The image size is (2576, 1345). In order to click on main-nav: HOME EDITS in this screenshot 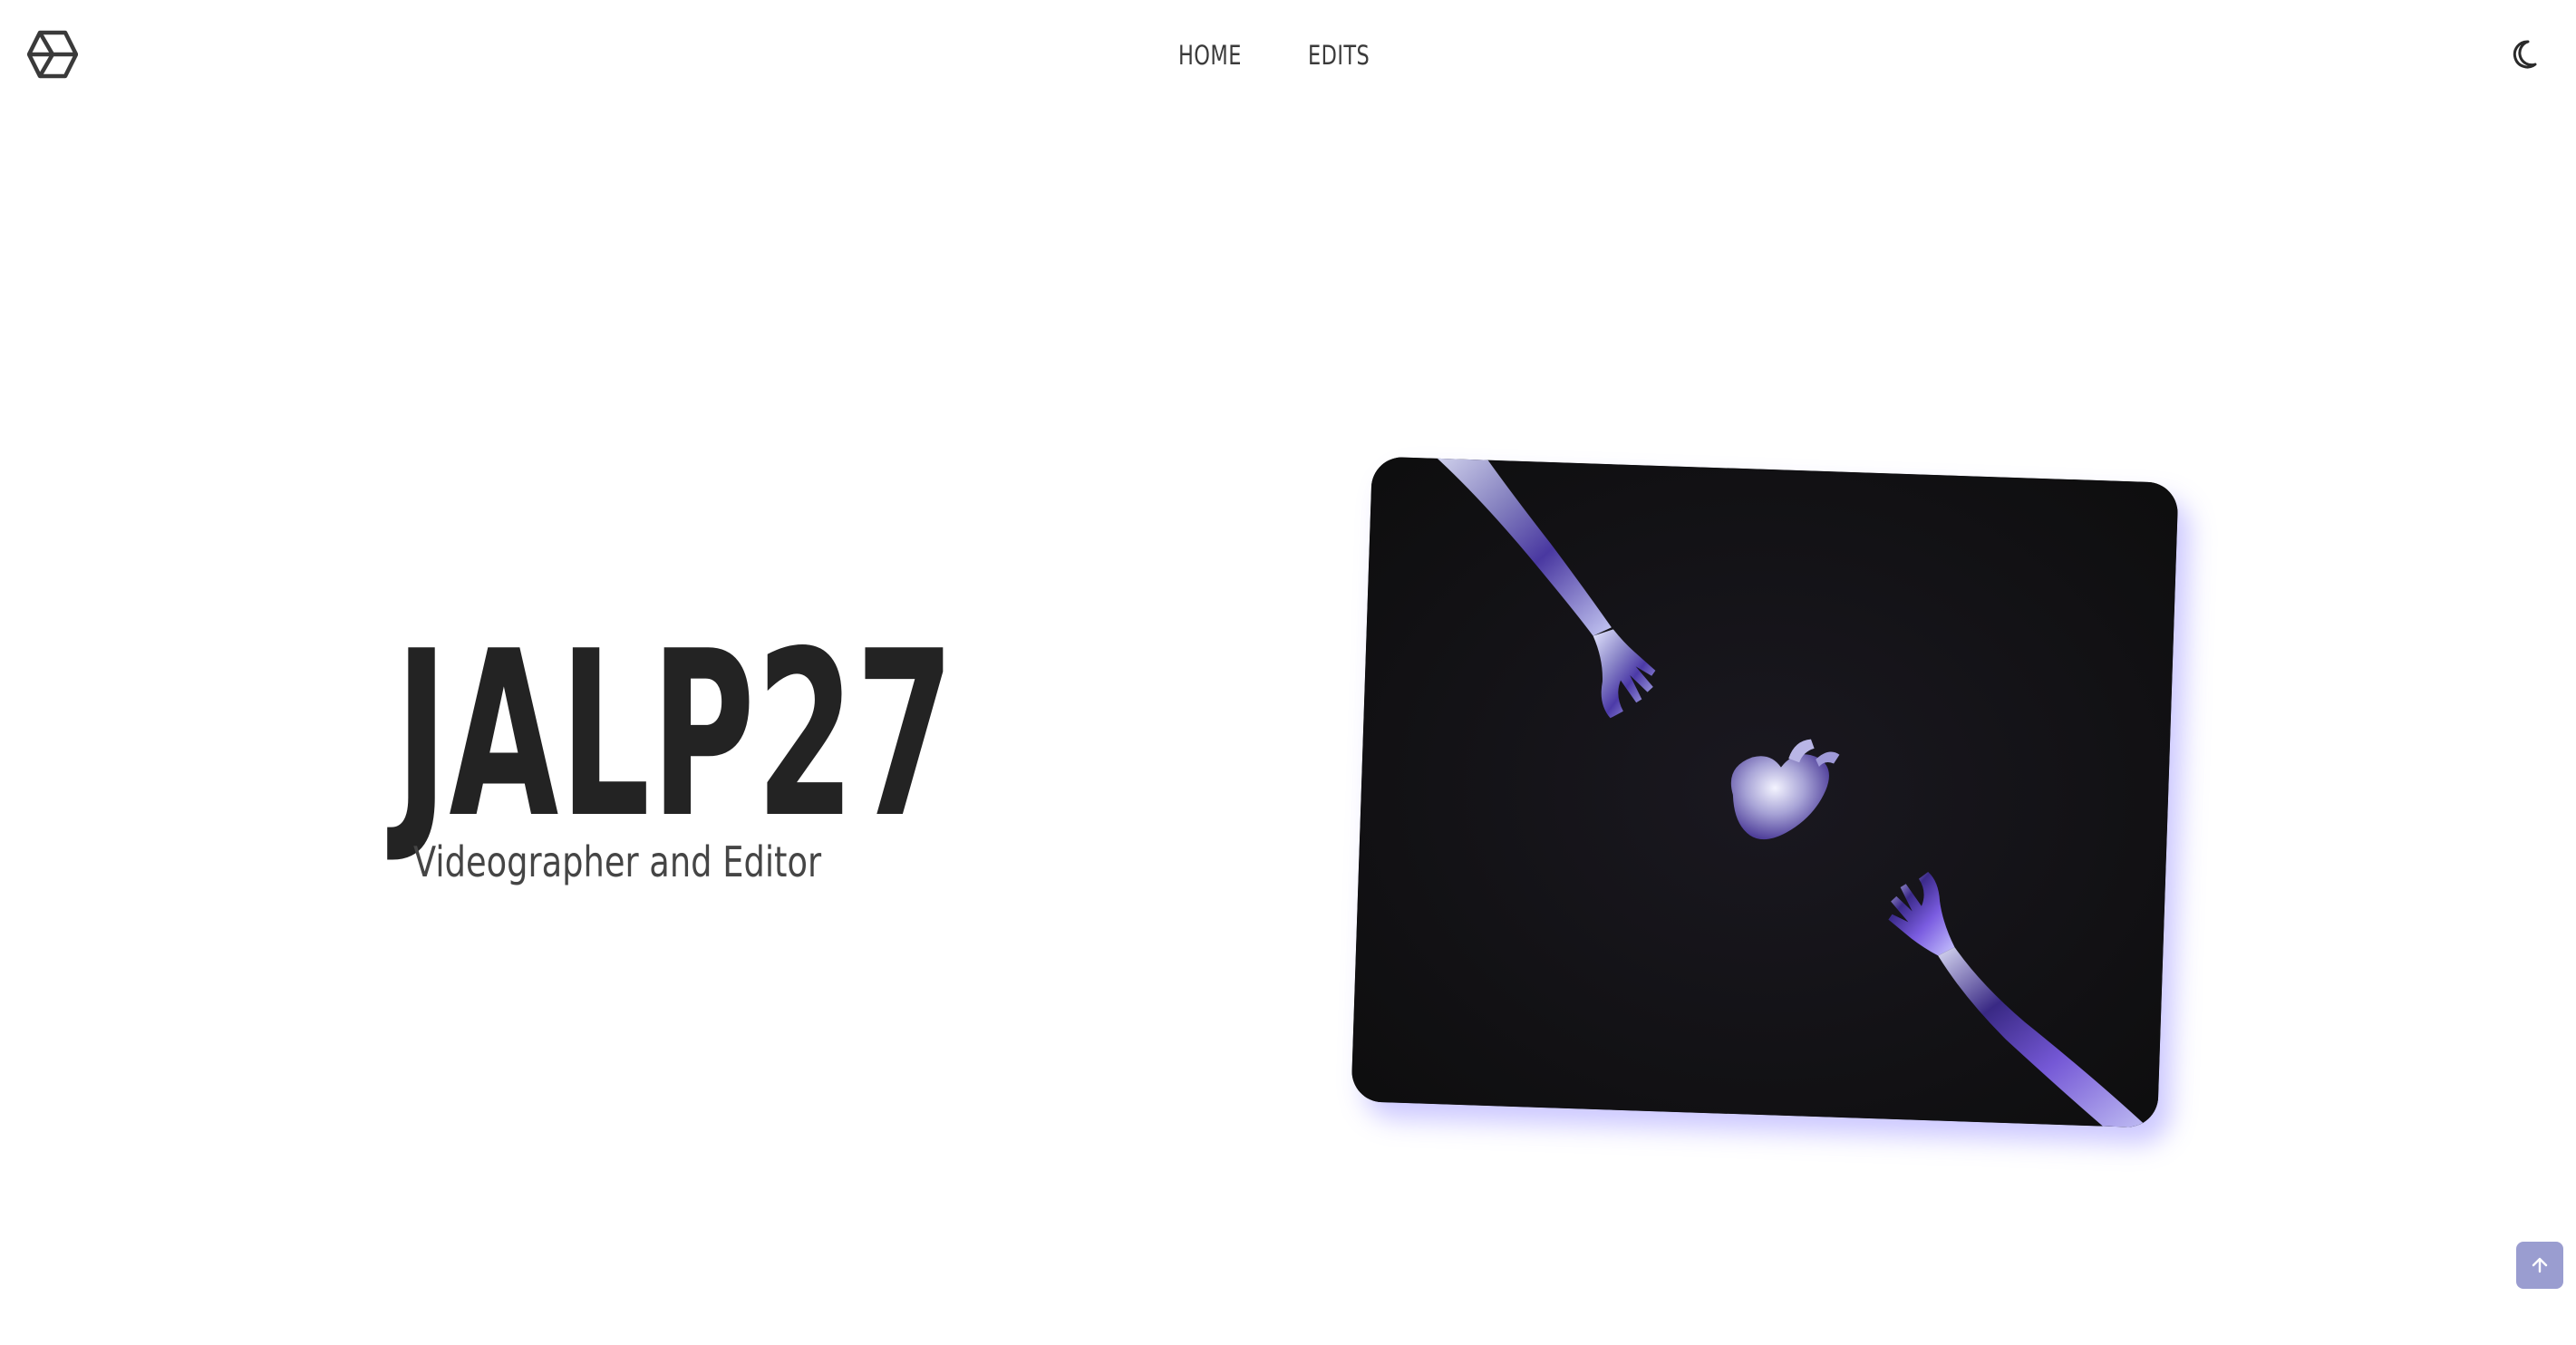, I will do `click(1279, 56)`.